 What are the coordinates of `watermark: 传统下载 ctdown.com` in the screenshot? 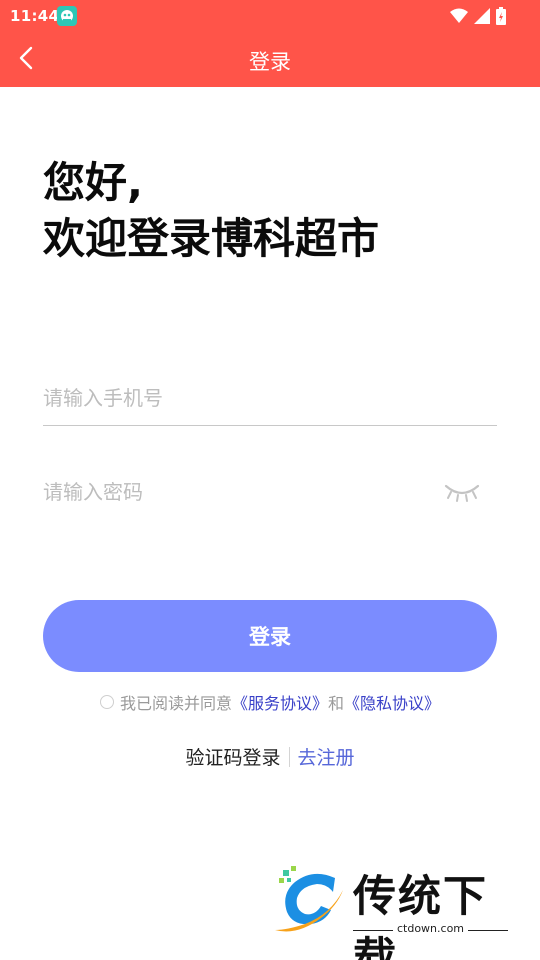 It's located at (390, 911).